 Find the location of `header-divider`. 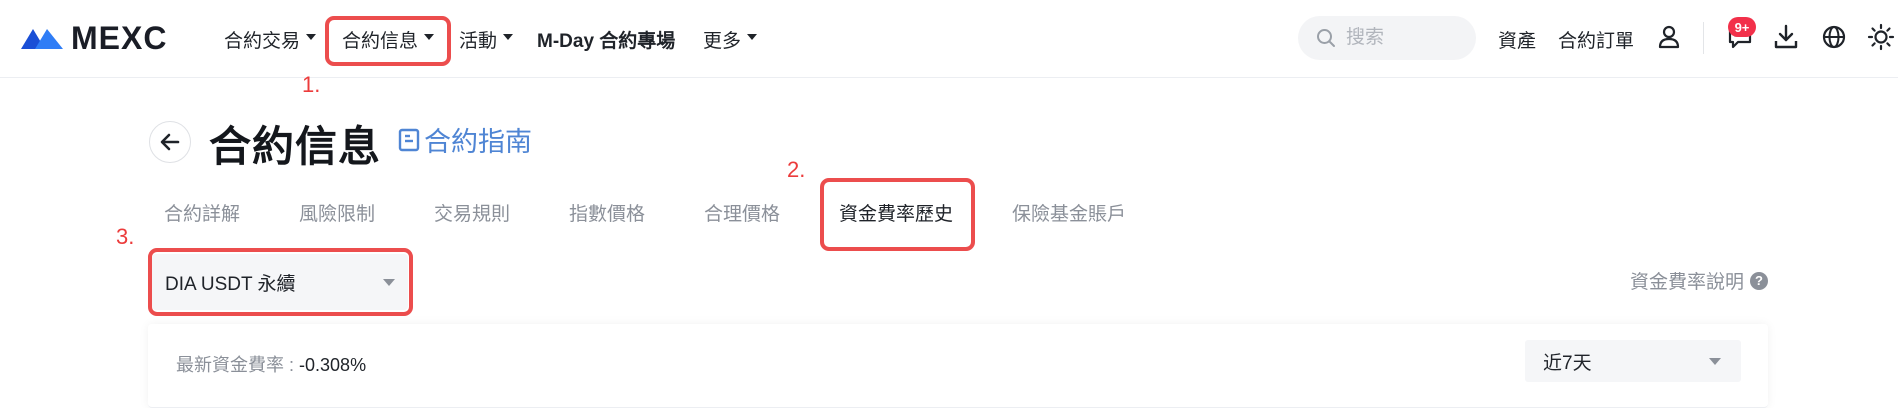

header-divider is located at coordinates (1703, 38).